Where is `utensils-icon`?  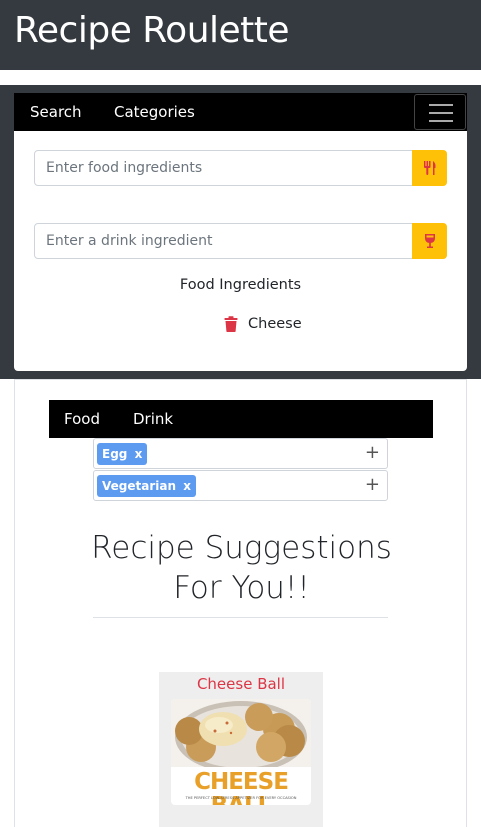
utensils-icon is located at coordinates (429, 168).